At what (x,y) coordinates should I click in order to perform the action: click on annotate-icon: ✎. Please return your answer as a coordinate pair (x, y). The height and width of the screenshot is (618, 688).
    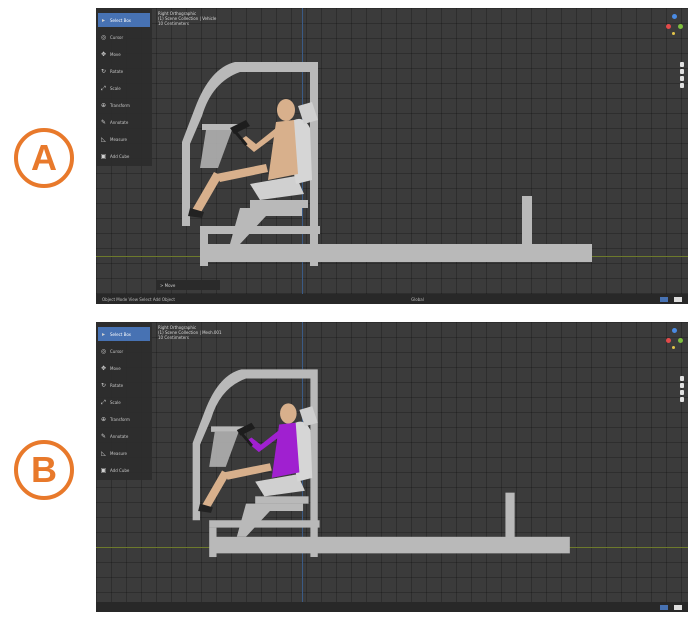
    Looking at the image, I should click on (103, 122).